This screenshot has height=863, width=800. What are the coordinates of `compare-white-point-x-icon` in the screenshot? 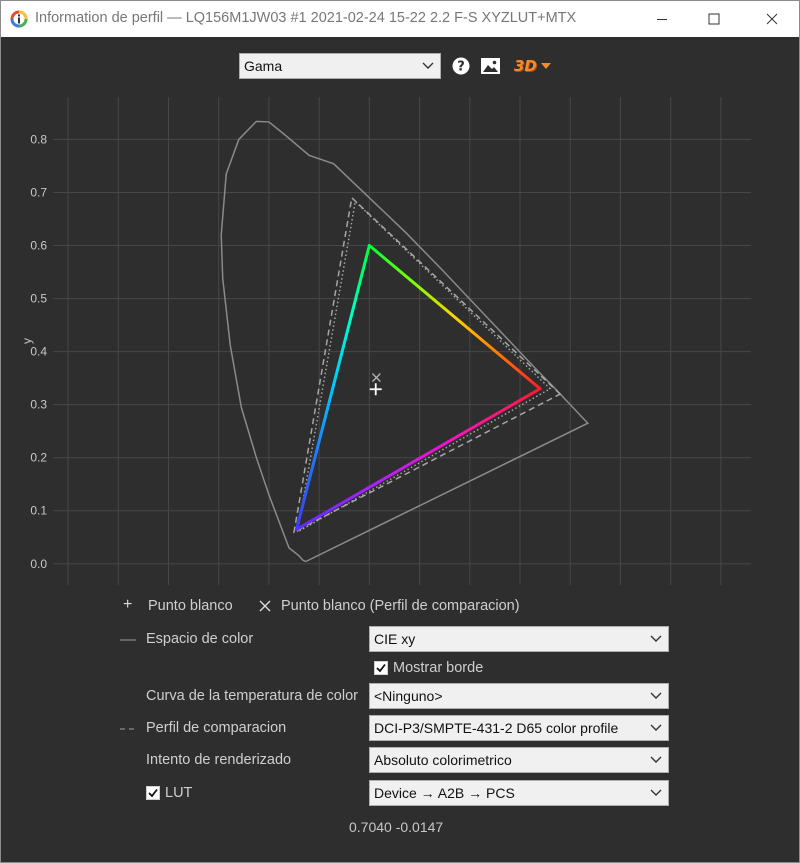 It's located at (265, 606).